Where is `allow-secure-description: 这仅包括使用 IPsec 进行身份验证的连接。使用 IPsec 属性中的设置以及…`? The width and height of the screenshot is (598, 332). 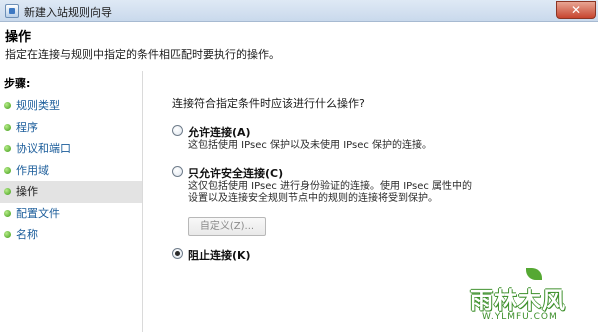
allow-secure-description: 这仅包括使用 IPsec 进行身份验证的连接。使用 IPsec 属性中的设置以及… is located at coordinates (330, 192).